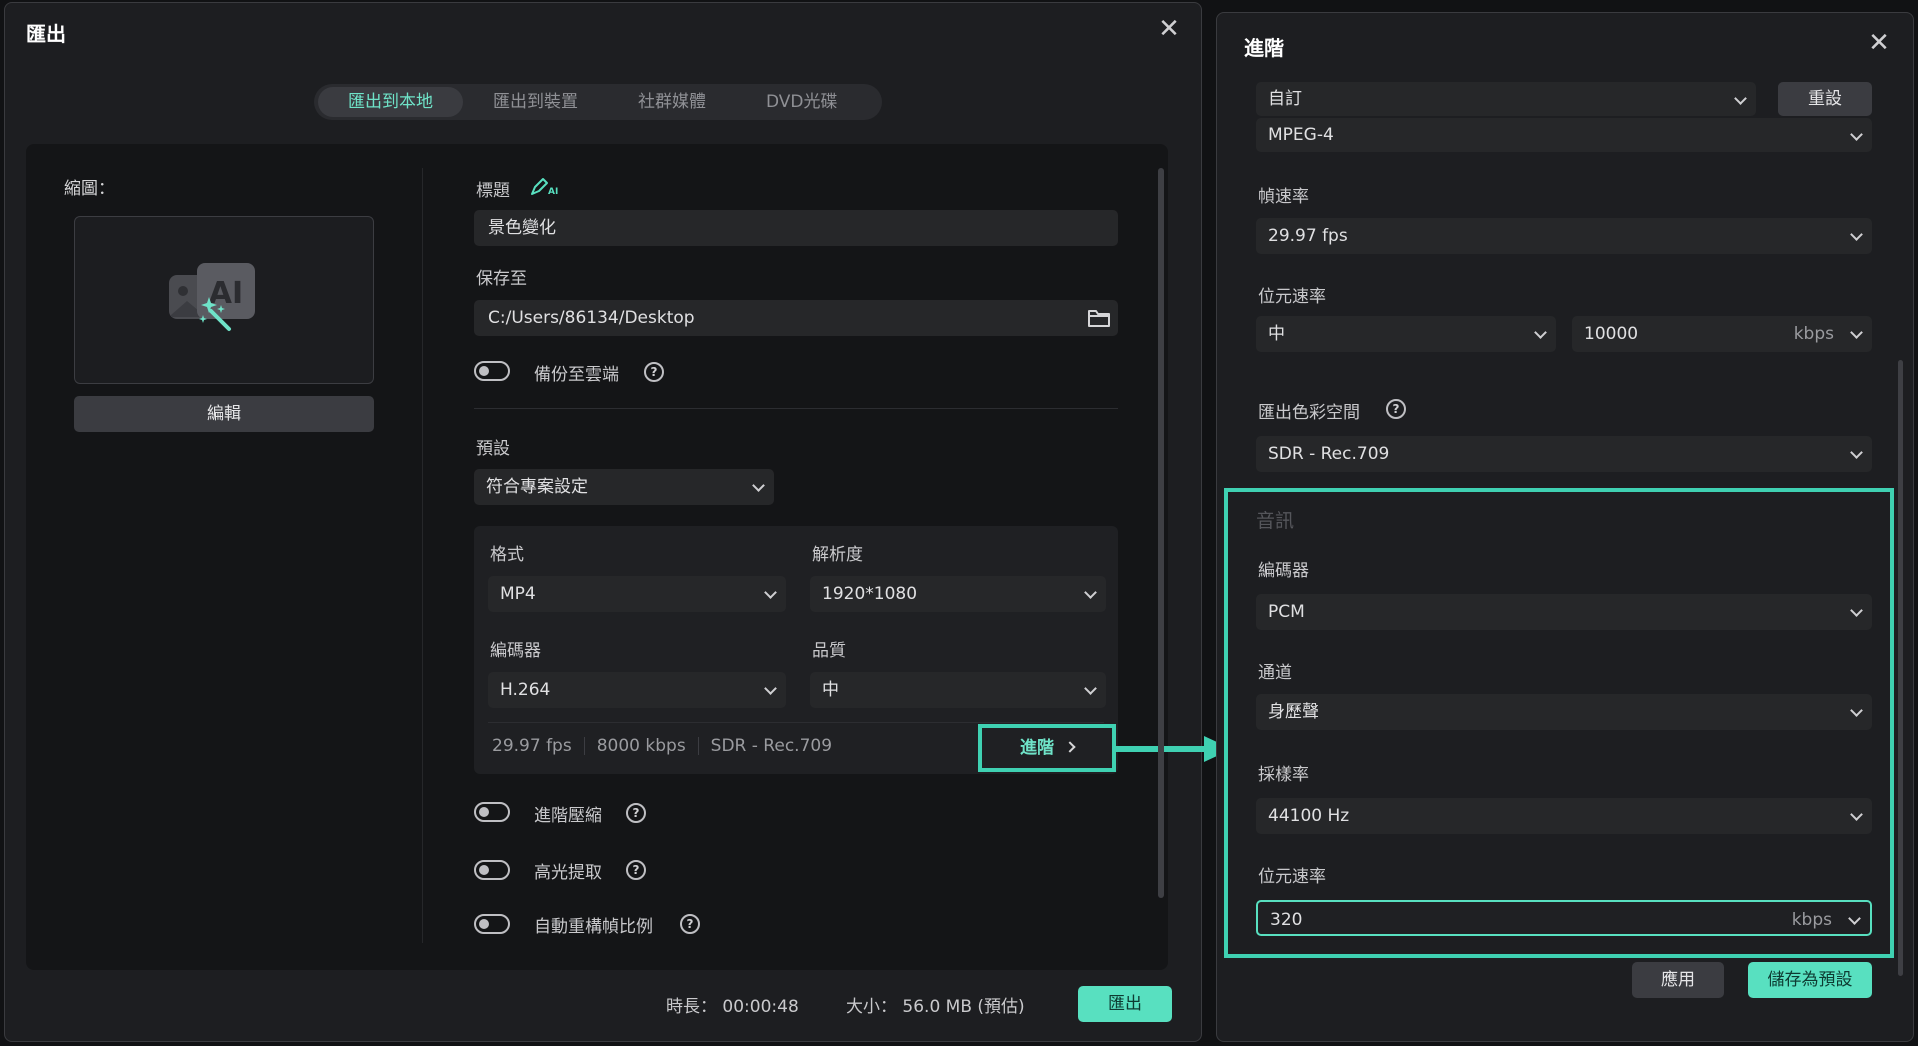  What do you see at coordinates (830, 690) in the screenshot?
I see `quality-value: 中` at bounding box center [830, 690].